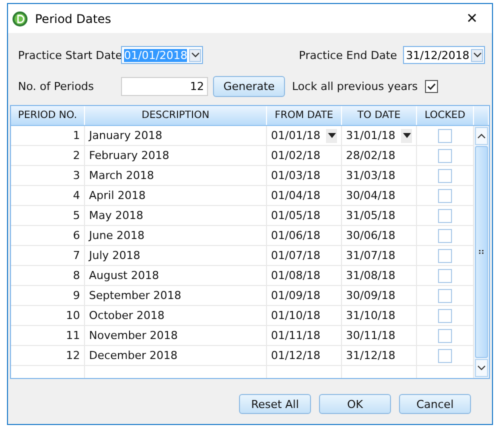 The height and width of the screenshot is (435, 503). What do you see at coordinates (48, 336) in the screenshot?
I see `table-cell: 11` at bounding box center [48, 336].